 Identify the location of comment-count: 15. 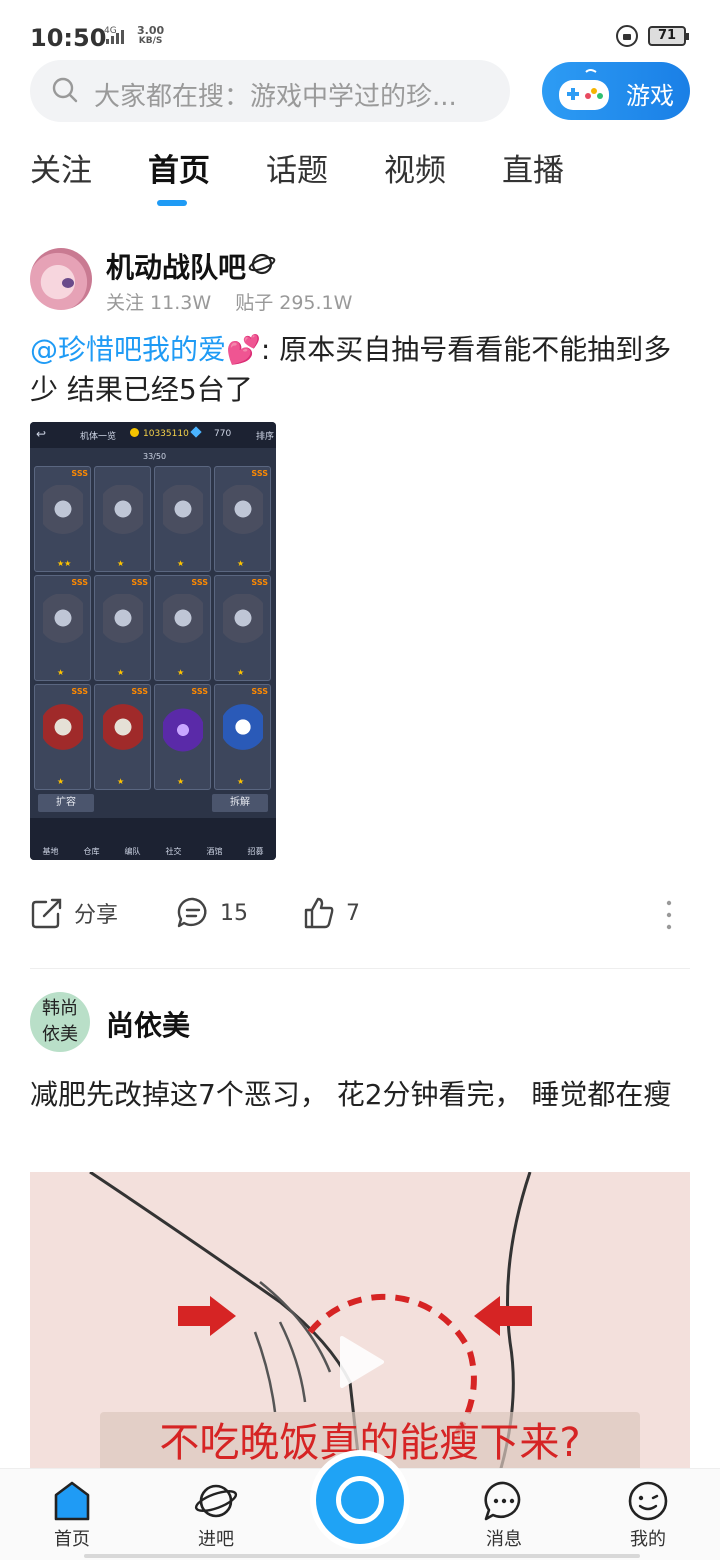
(234, 913).